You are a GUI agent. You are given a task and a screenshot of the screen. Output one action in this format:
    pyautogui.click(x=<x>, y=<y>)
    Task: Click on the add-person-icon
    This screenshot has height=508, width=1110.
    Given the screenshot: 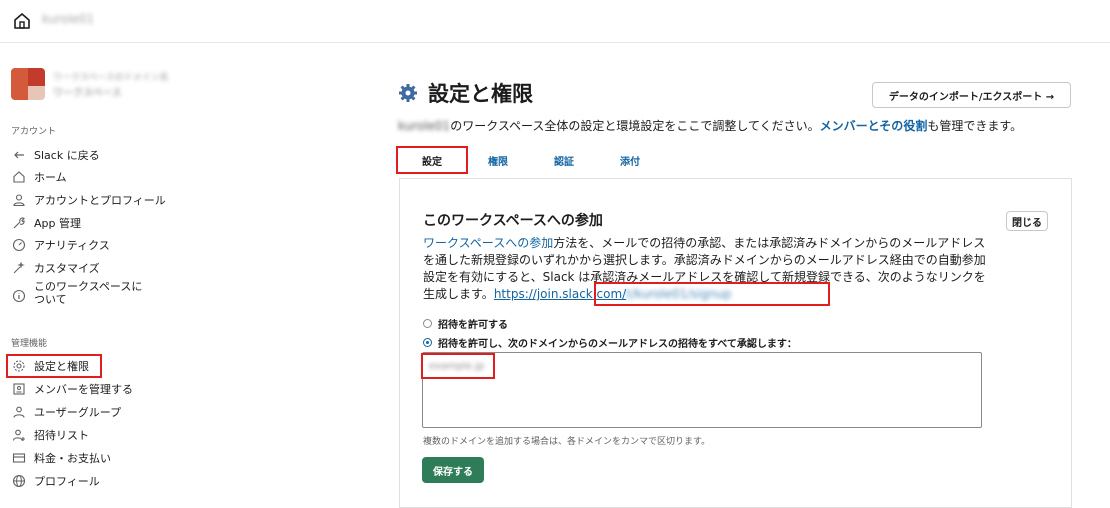 What is the action you would take?
    pyautogui.click(x=19, y=435)
    